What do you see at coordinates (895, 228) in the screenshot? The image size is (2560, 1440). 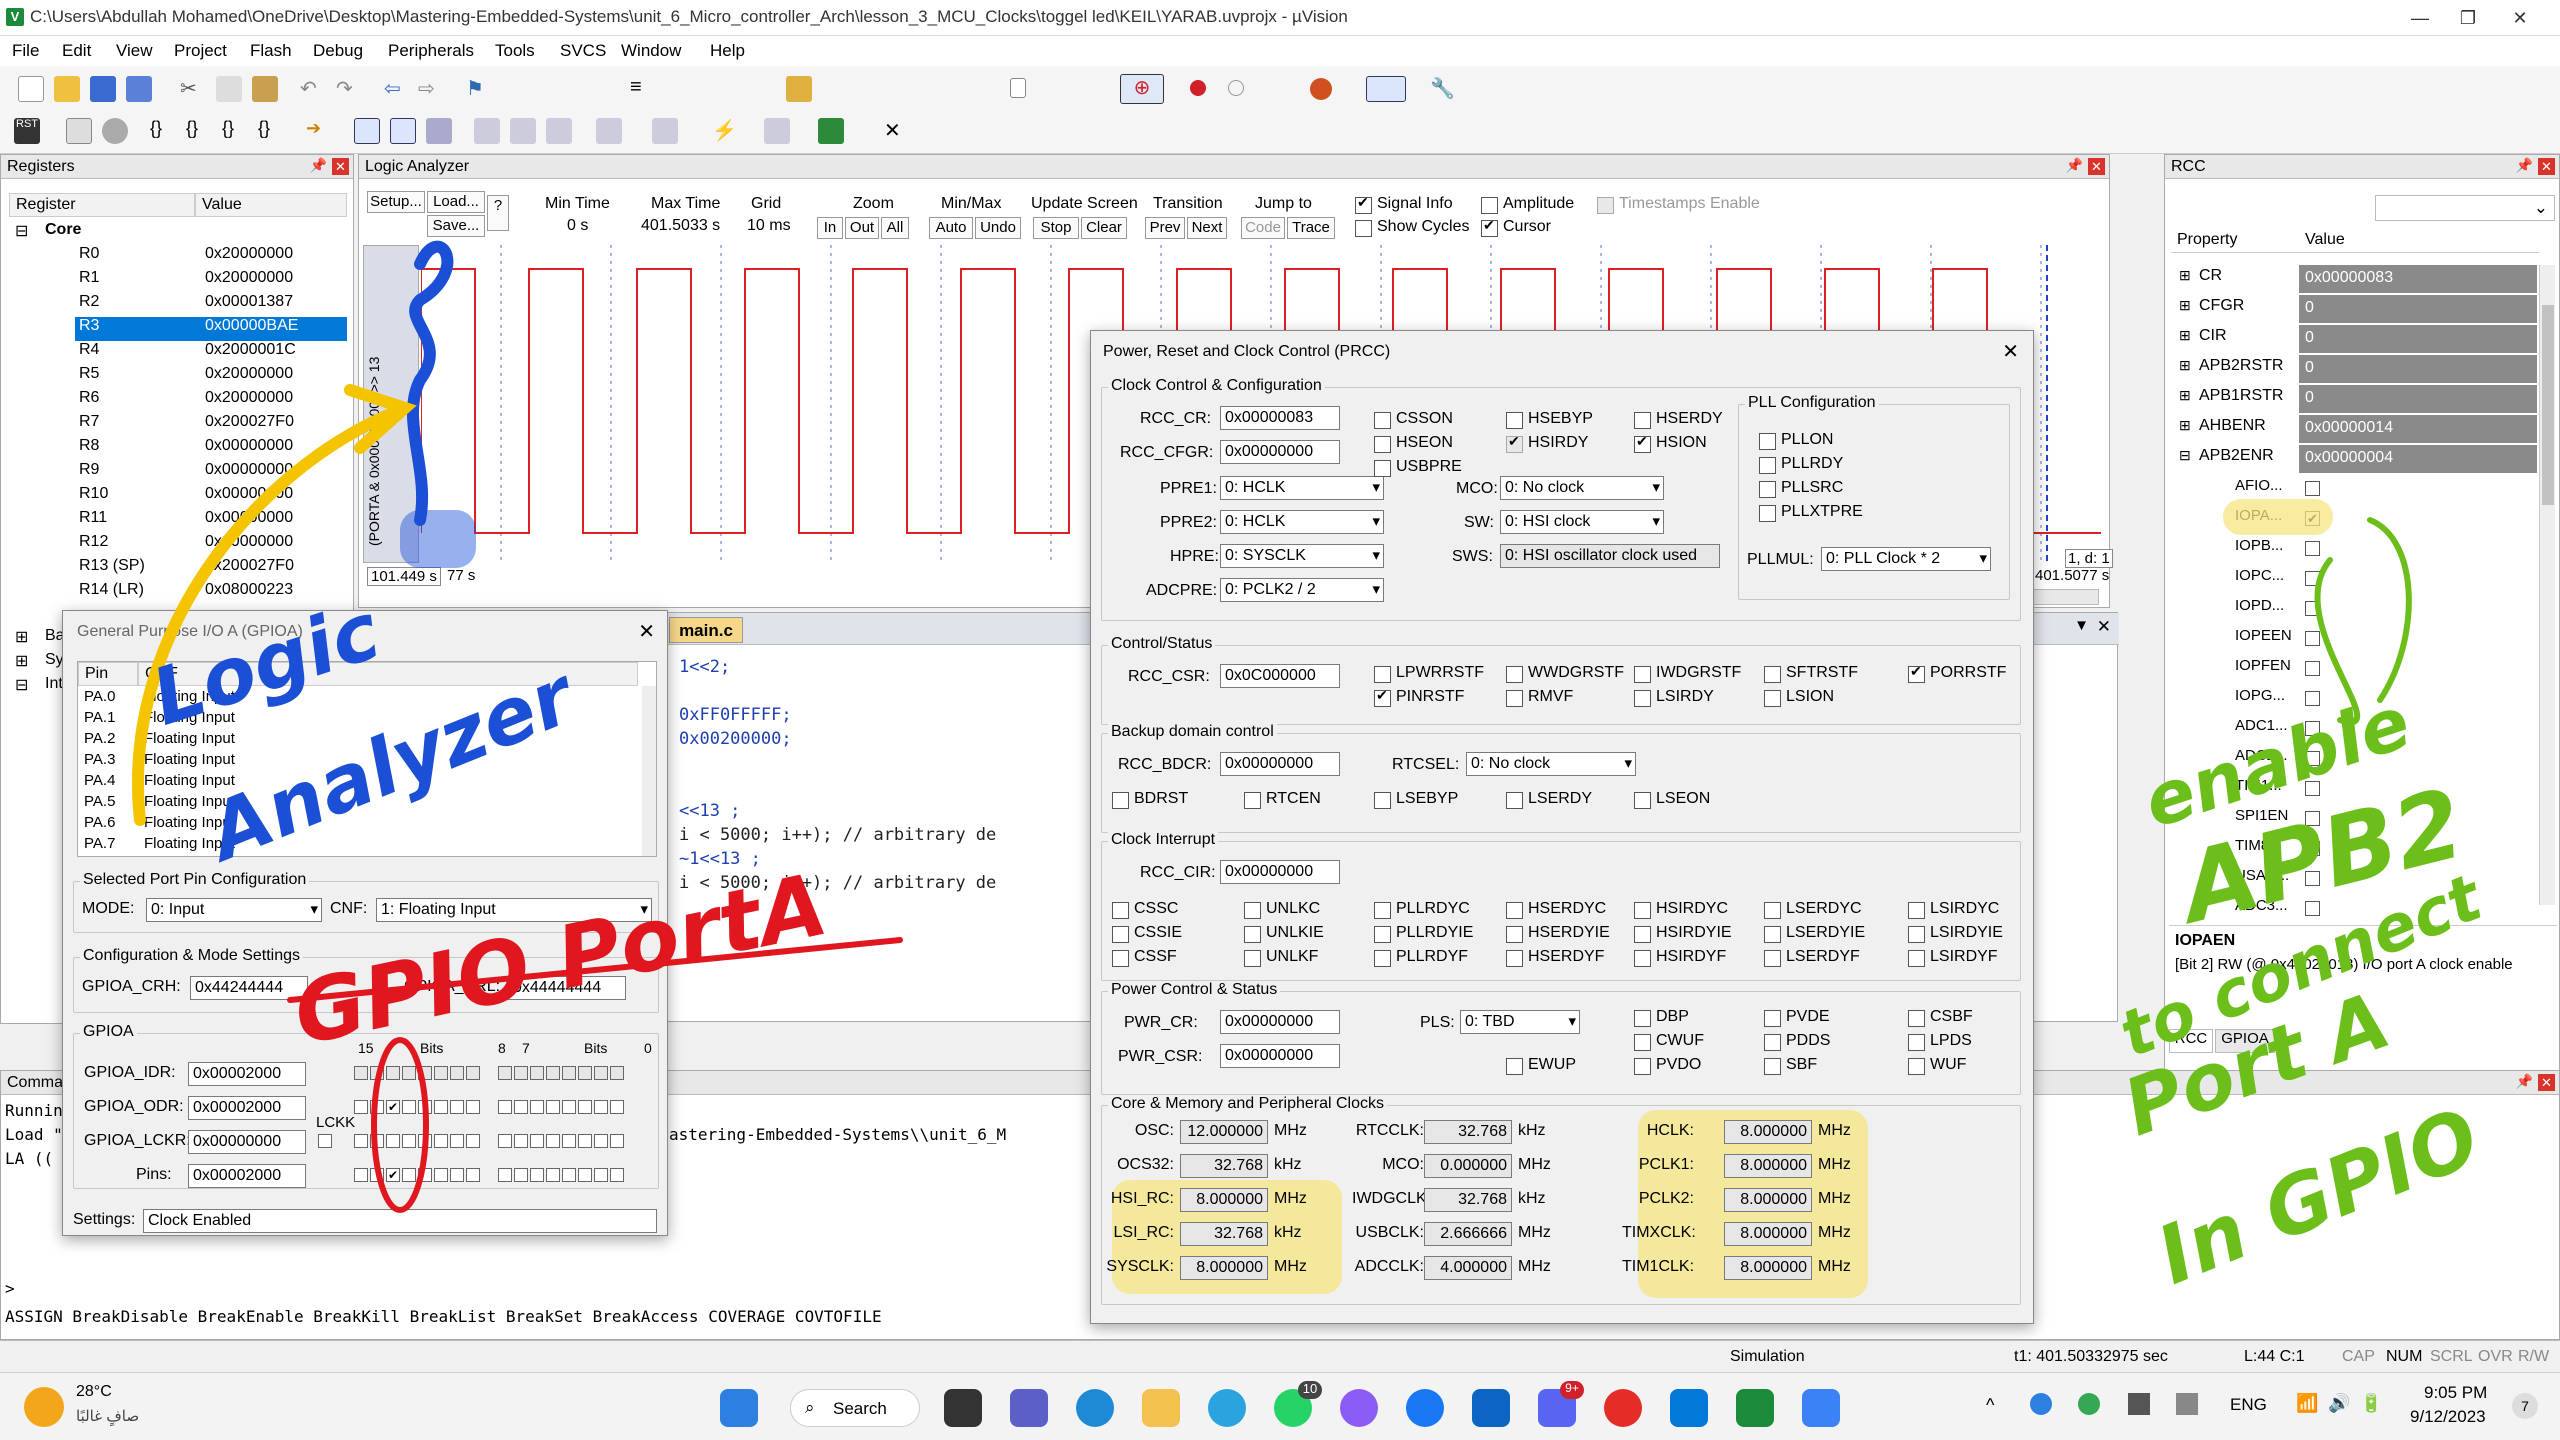 I see `zoom-all-button: All` at bounding box center [895, 228].